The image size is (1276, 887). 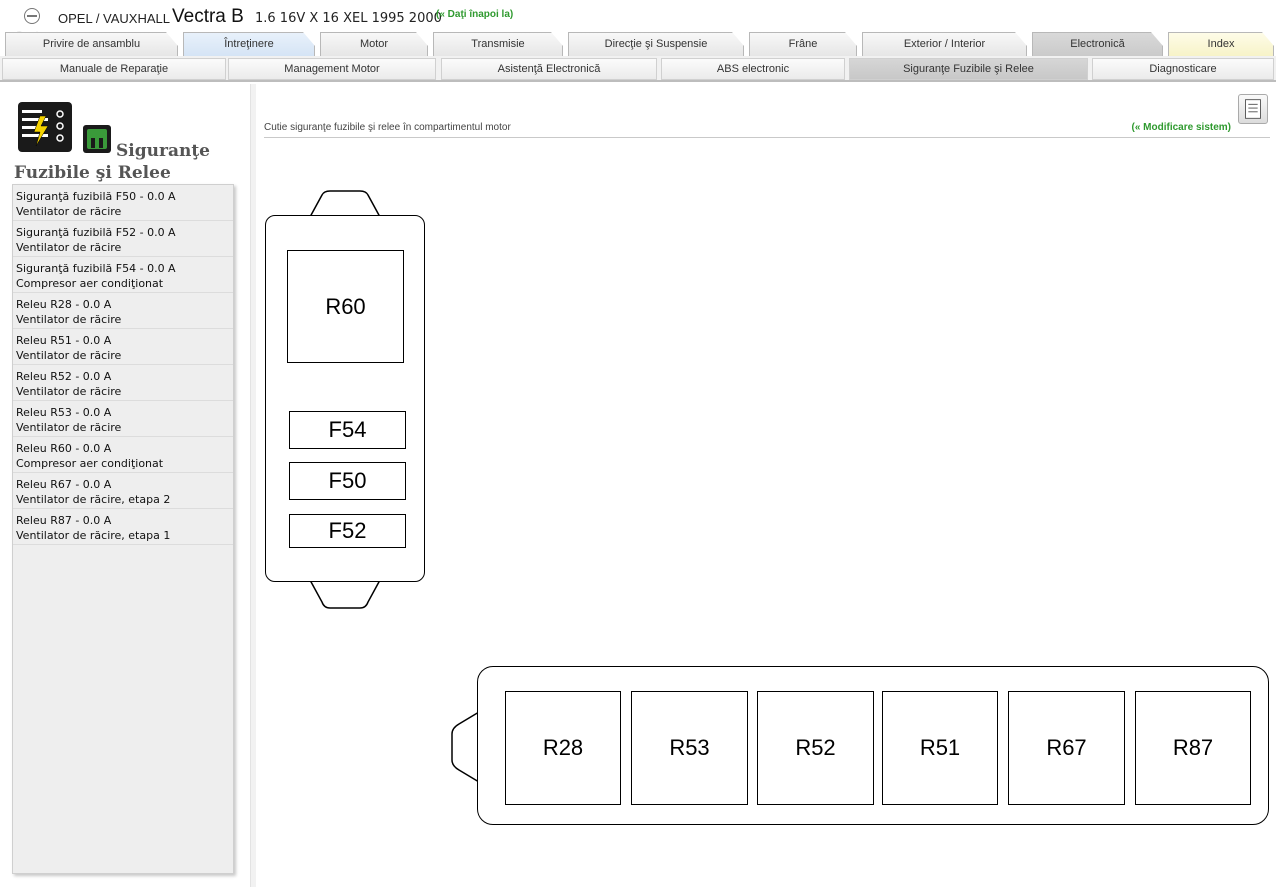 What do you see at coordinates (803, 44) in the screenshot?
I see `tab-brakes: Frâne` at bounding box center [803, 44].